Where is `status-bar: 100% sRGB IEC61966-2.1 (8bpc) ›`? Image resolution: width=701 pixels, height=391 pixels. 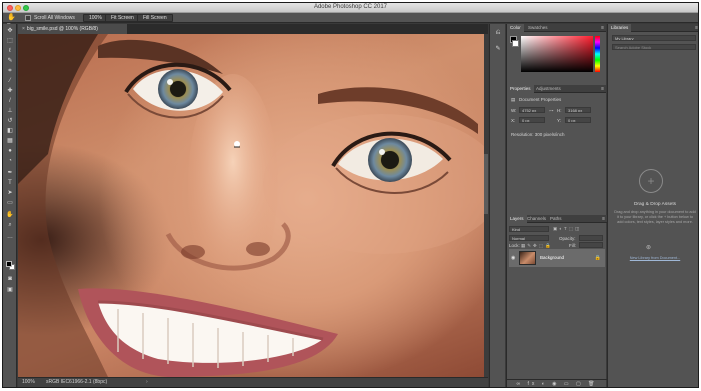
status-bar: 100% sRGB IEC61966-2.1 (8bpc) › is located at coordinates (253, 382).